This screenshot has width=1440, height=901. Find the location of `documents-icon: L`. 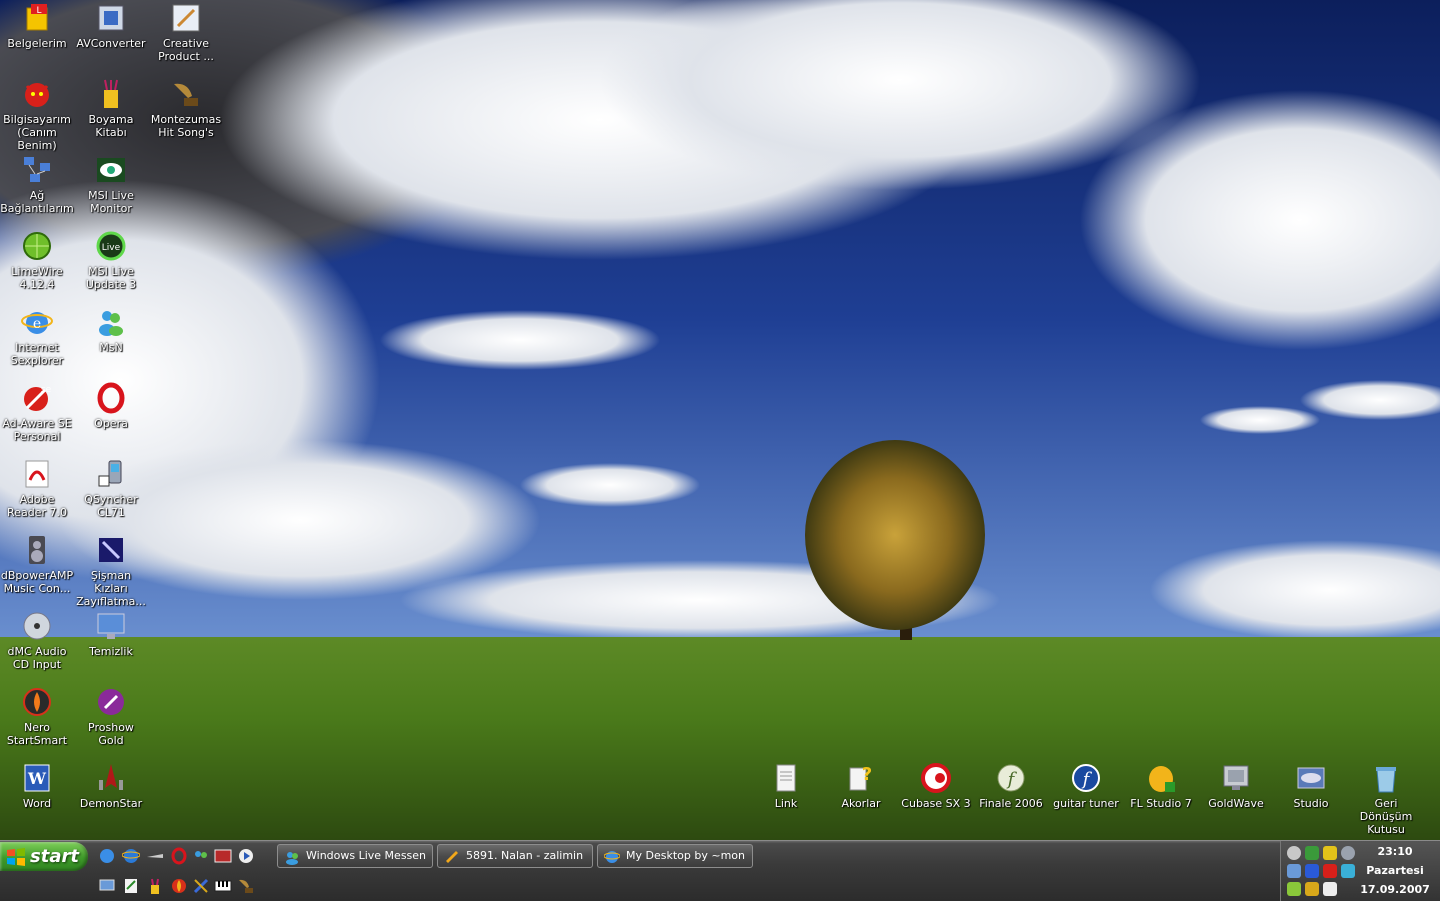

documents-icon: L is located at coordinates (37, 17).